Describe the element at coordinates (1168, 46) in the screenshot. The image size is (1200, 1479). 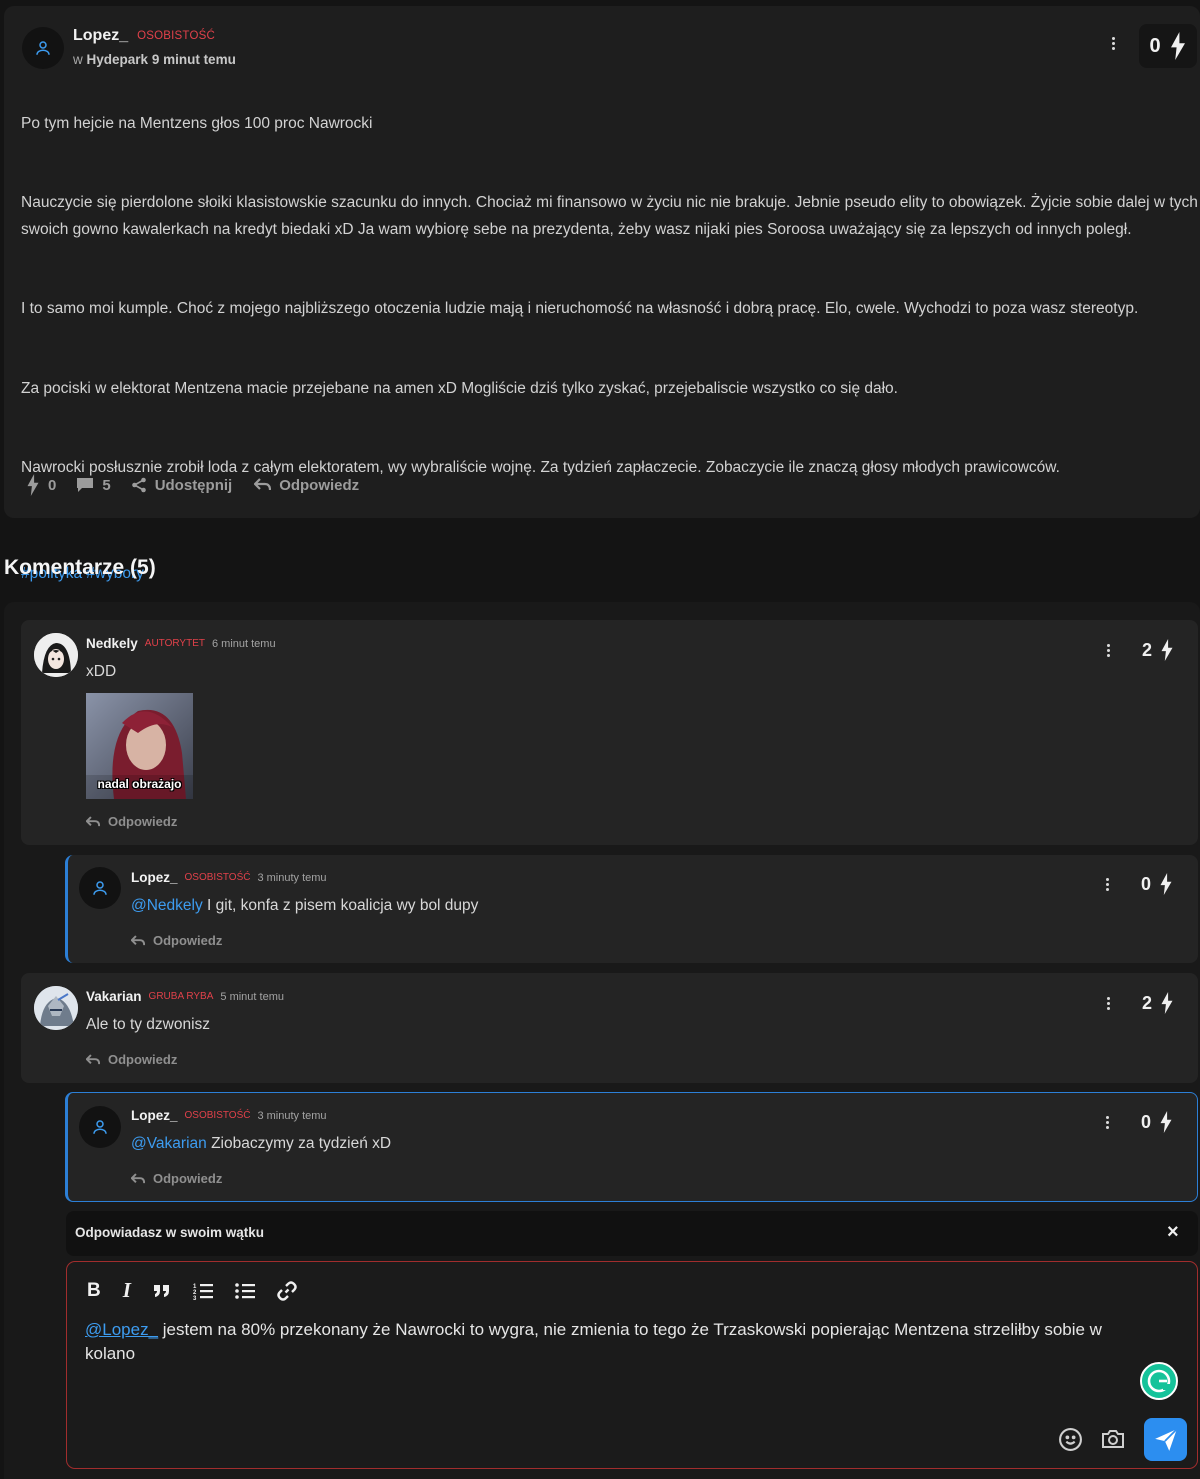
I see `post-score-box: 0` at that location.